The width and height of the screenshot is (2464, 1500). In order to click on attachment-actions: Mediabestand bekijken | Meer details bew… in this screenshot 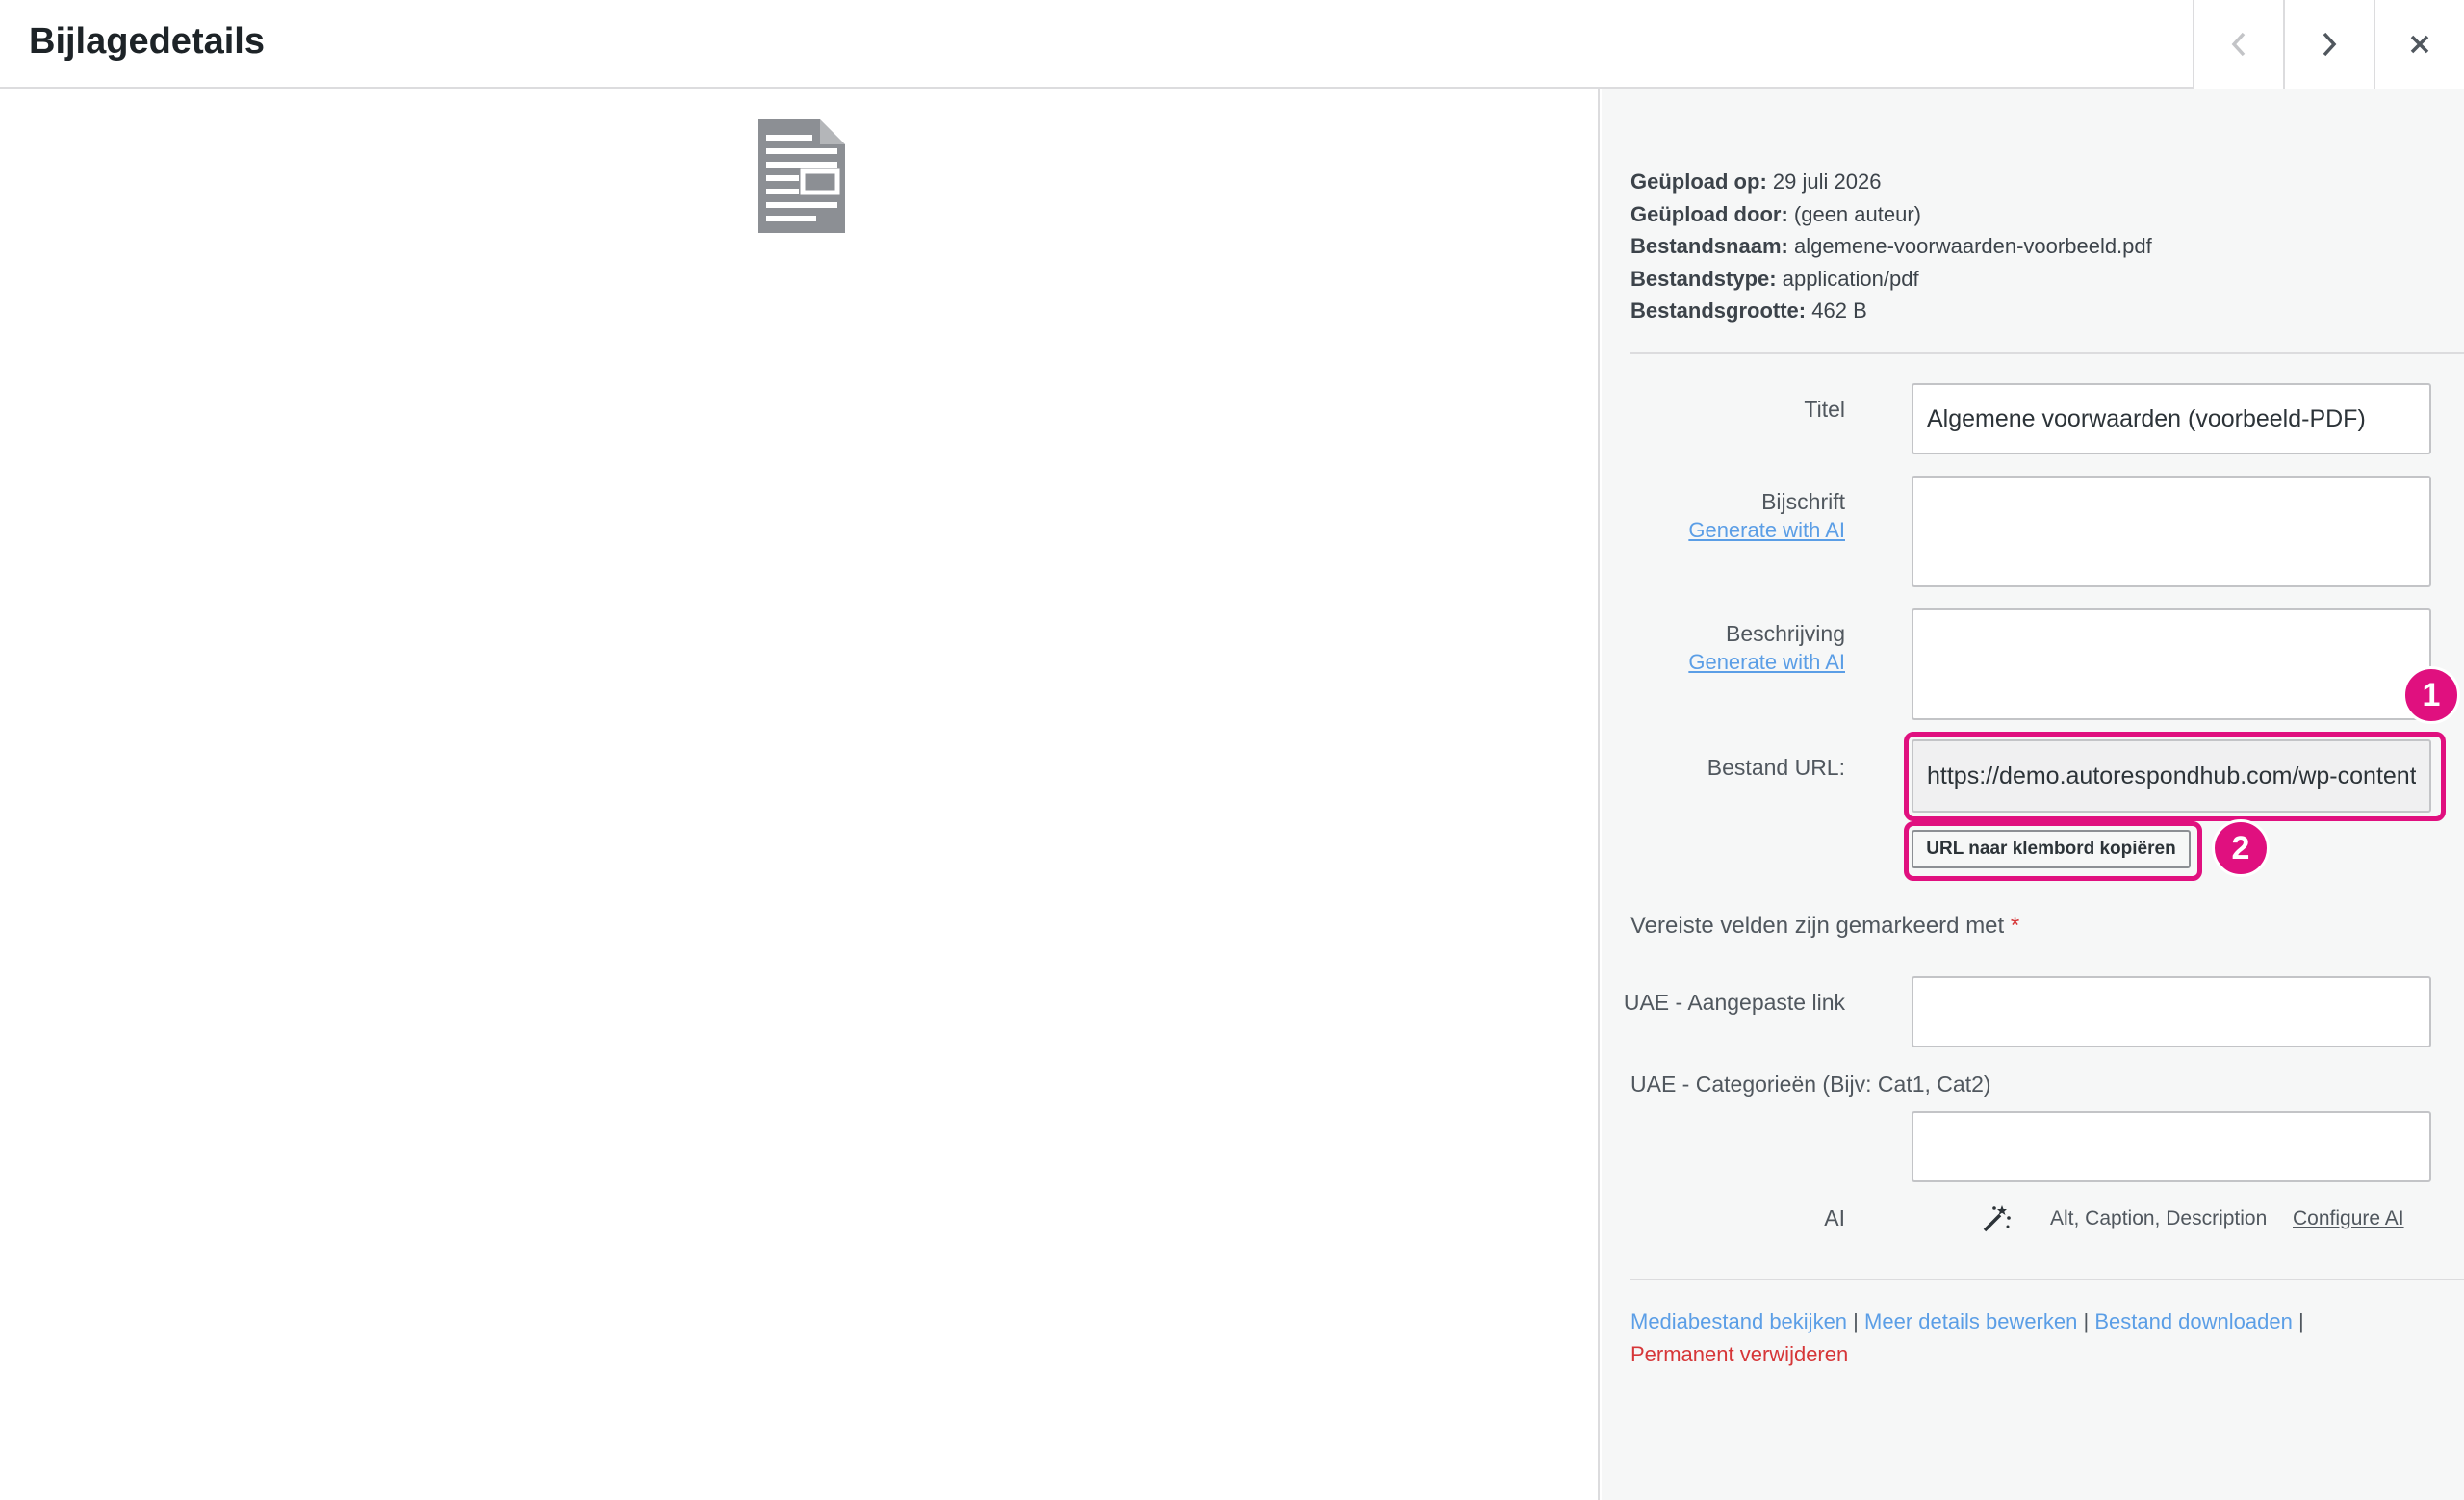, I will do `click(1967, 1337)`.